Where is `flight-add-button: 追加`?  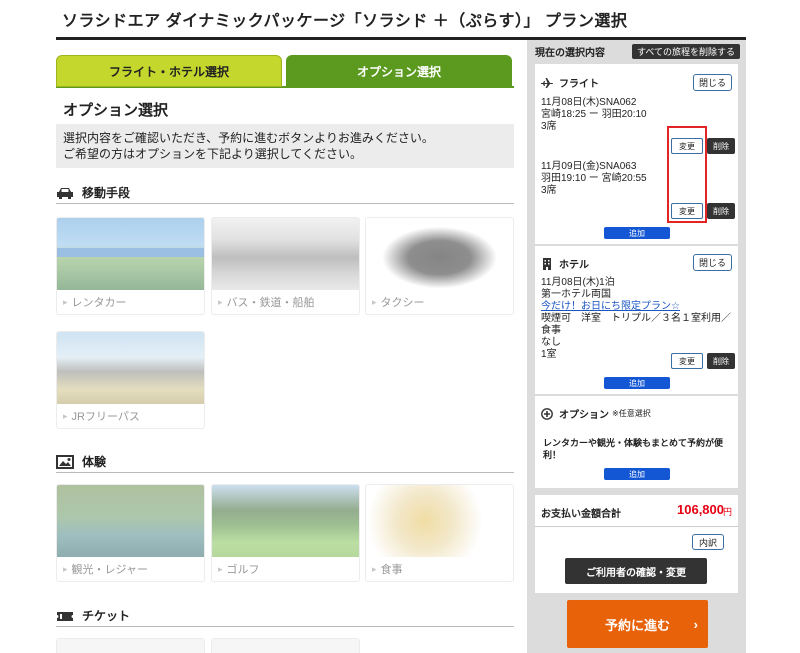
flight-add-button: 追加 is located at coordinates (637, 233).